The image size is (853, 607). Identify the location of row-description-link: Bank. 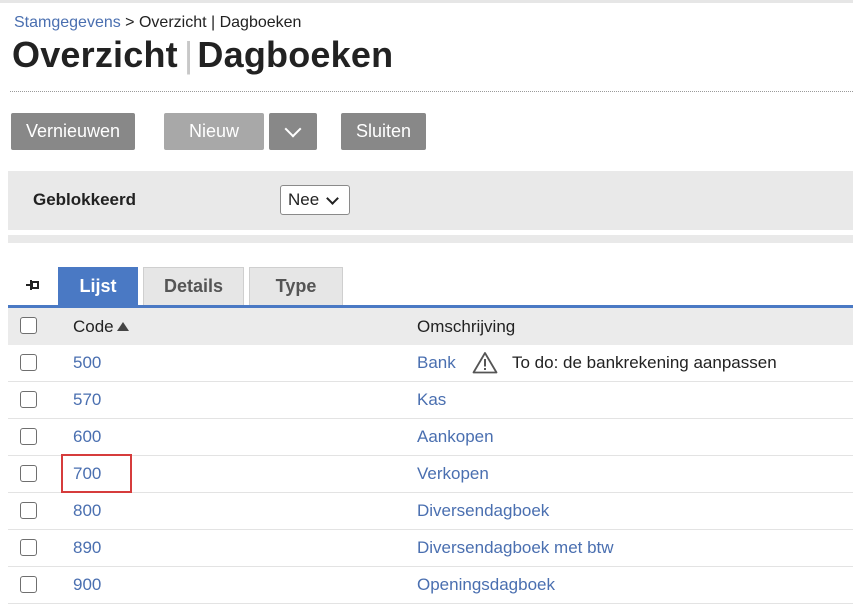
(436, 363).